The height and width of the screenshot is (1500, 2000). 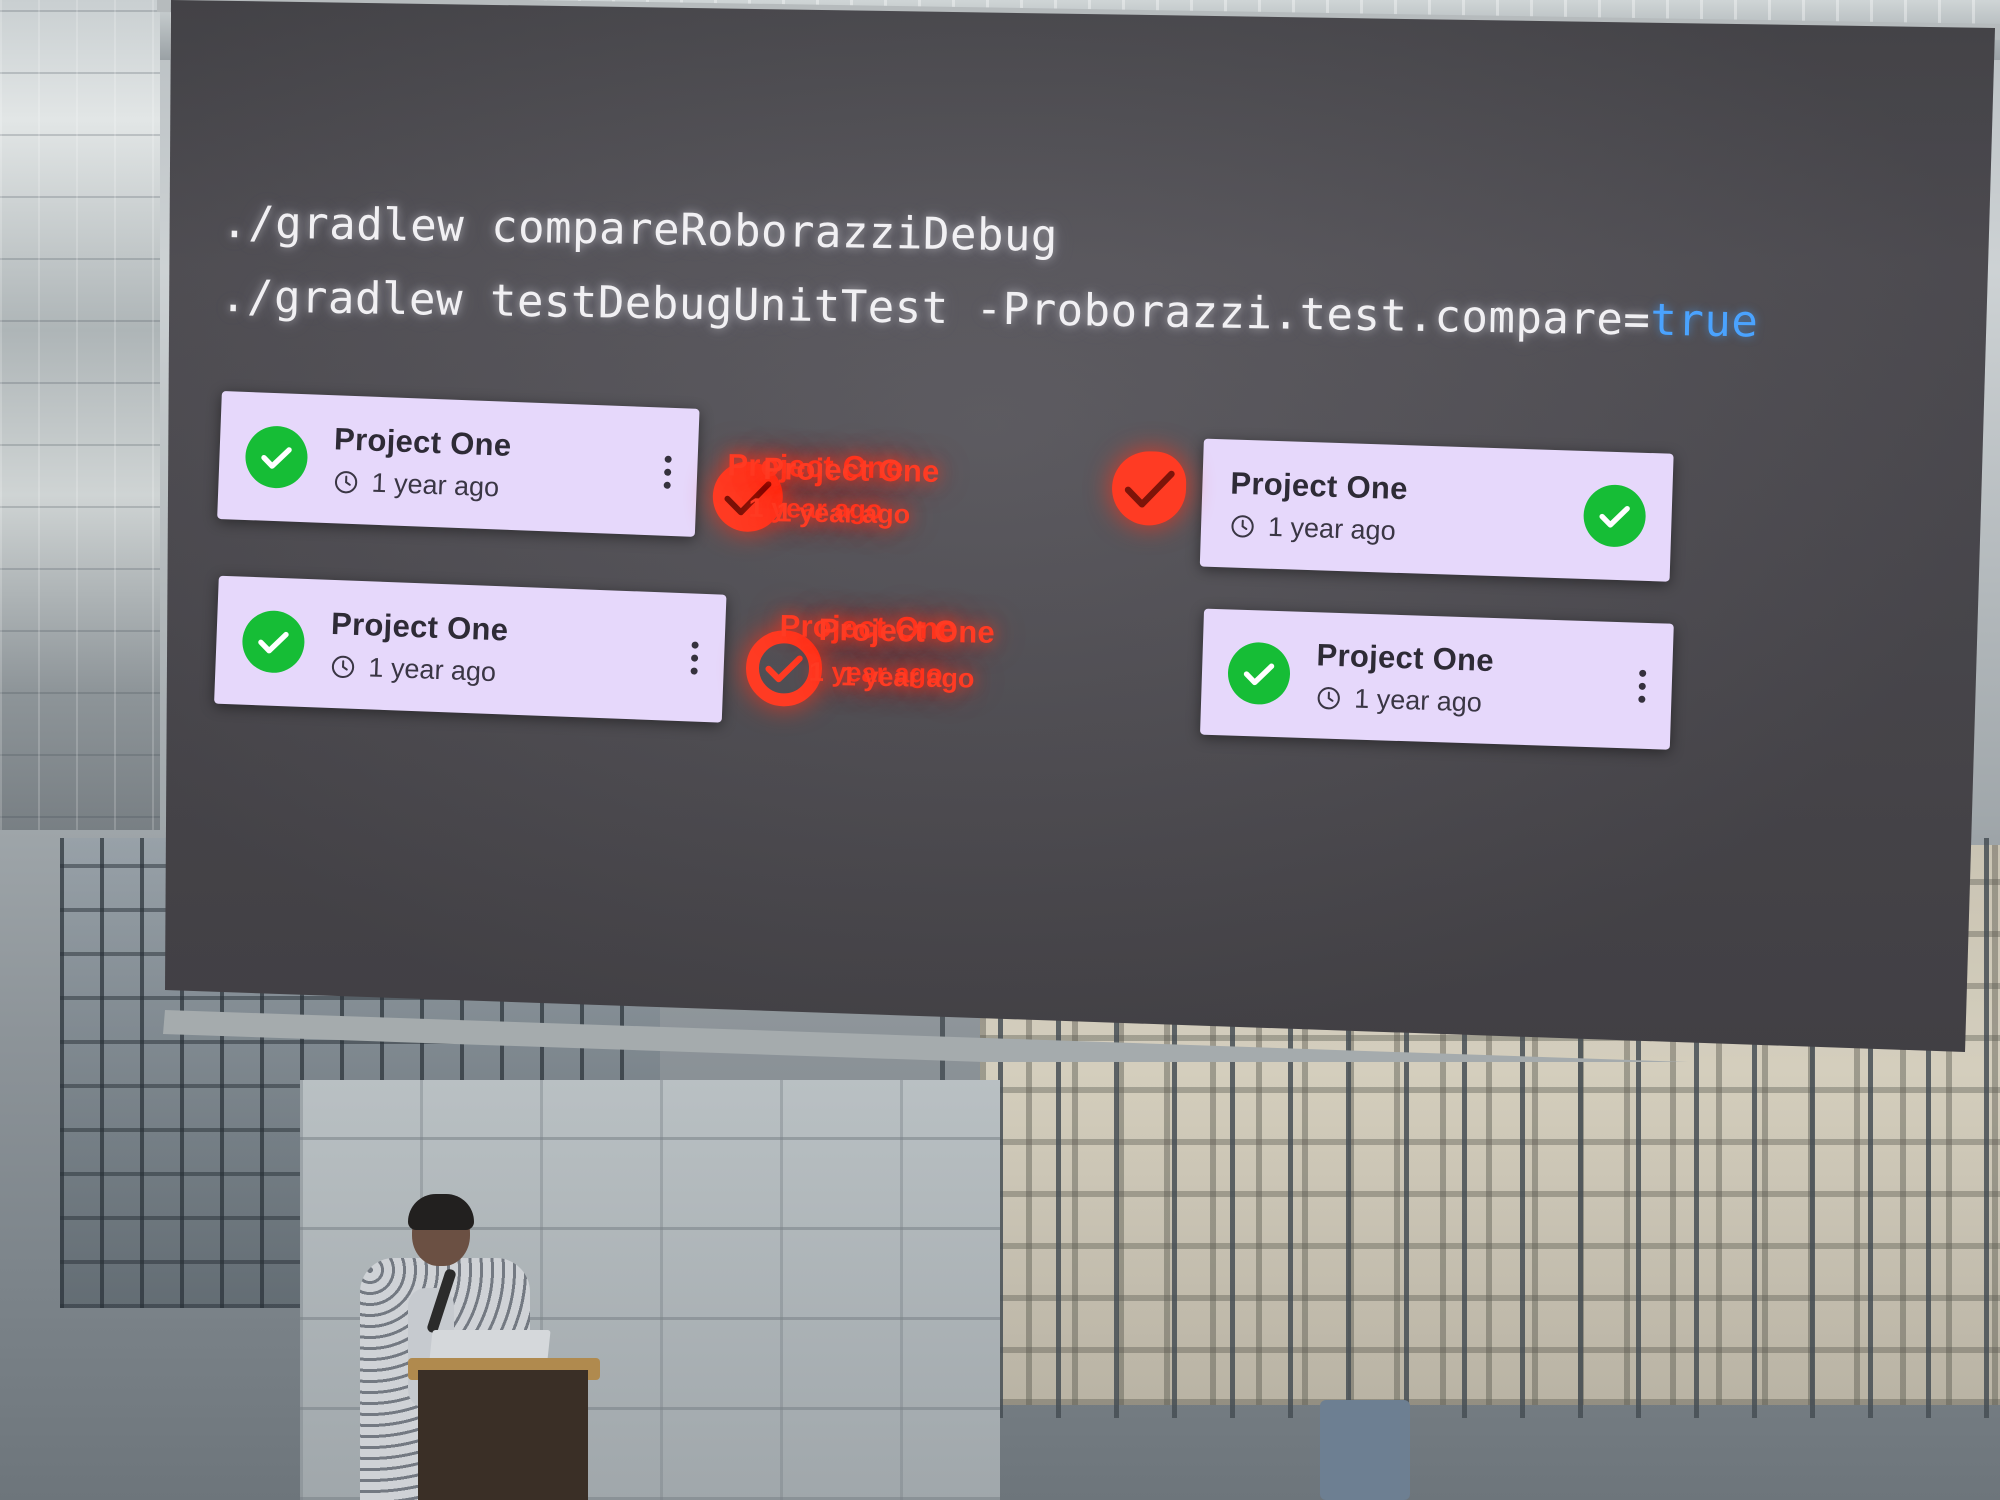 What do you see at coordinates (907, 630) in the screenshot?
I see `diff-title-bottom-b: Project One` at bounding box center [907, 630].